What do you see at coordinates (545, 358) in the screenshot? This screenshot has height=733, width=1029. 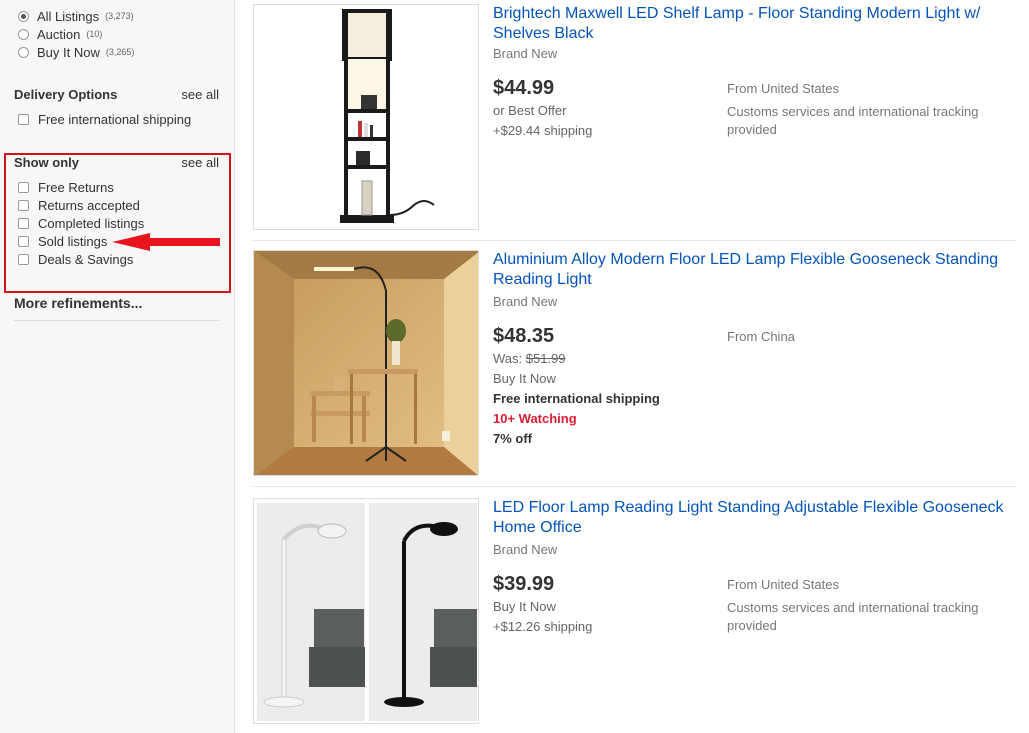 I see `was-price-value: $51.99` at bounding box center [545, 358].